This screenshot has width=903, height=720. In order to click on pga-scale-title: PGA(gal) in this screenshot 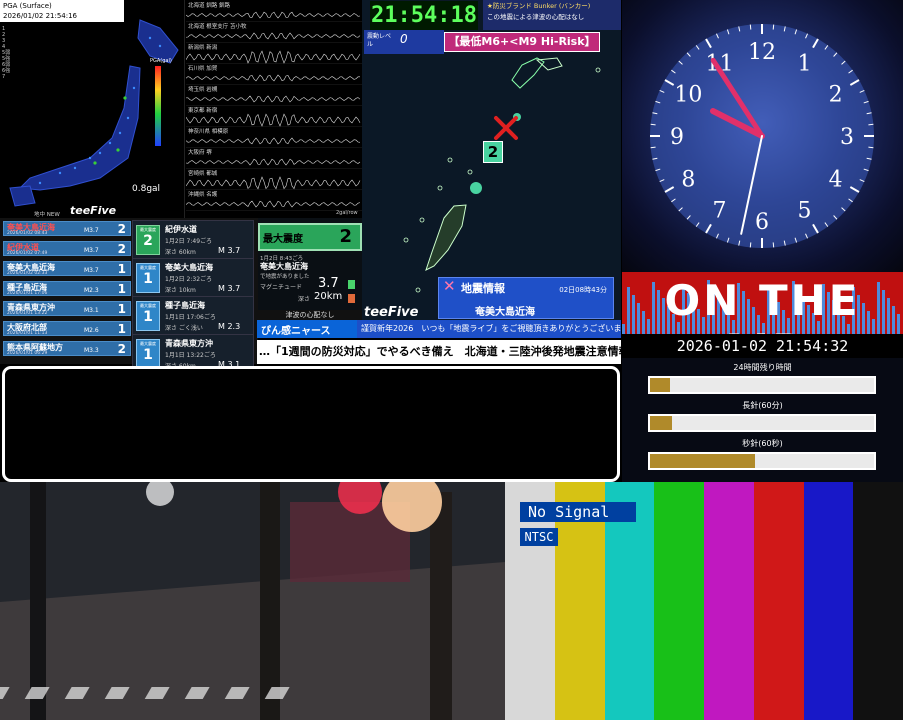, I will do `click(161, 61)`.